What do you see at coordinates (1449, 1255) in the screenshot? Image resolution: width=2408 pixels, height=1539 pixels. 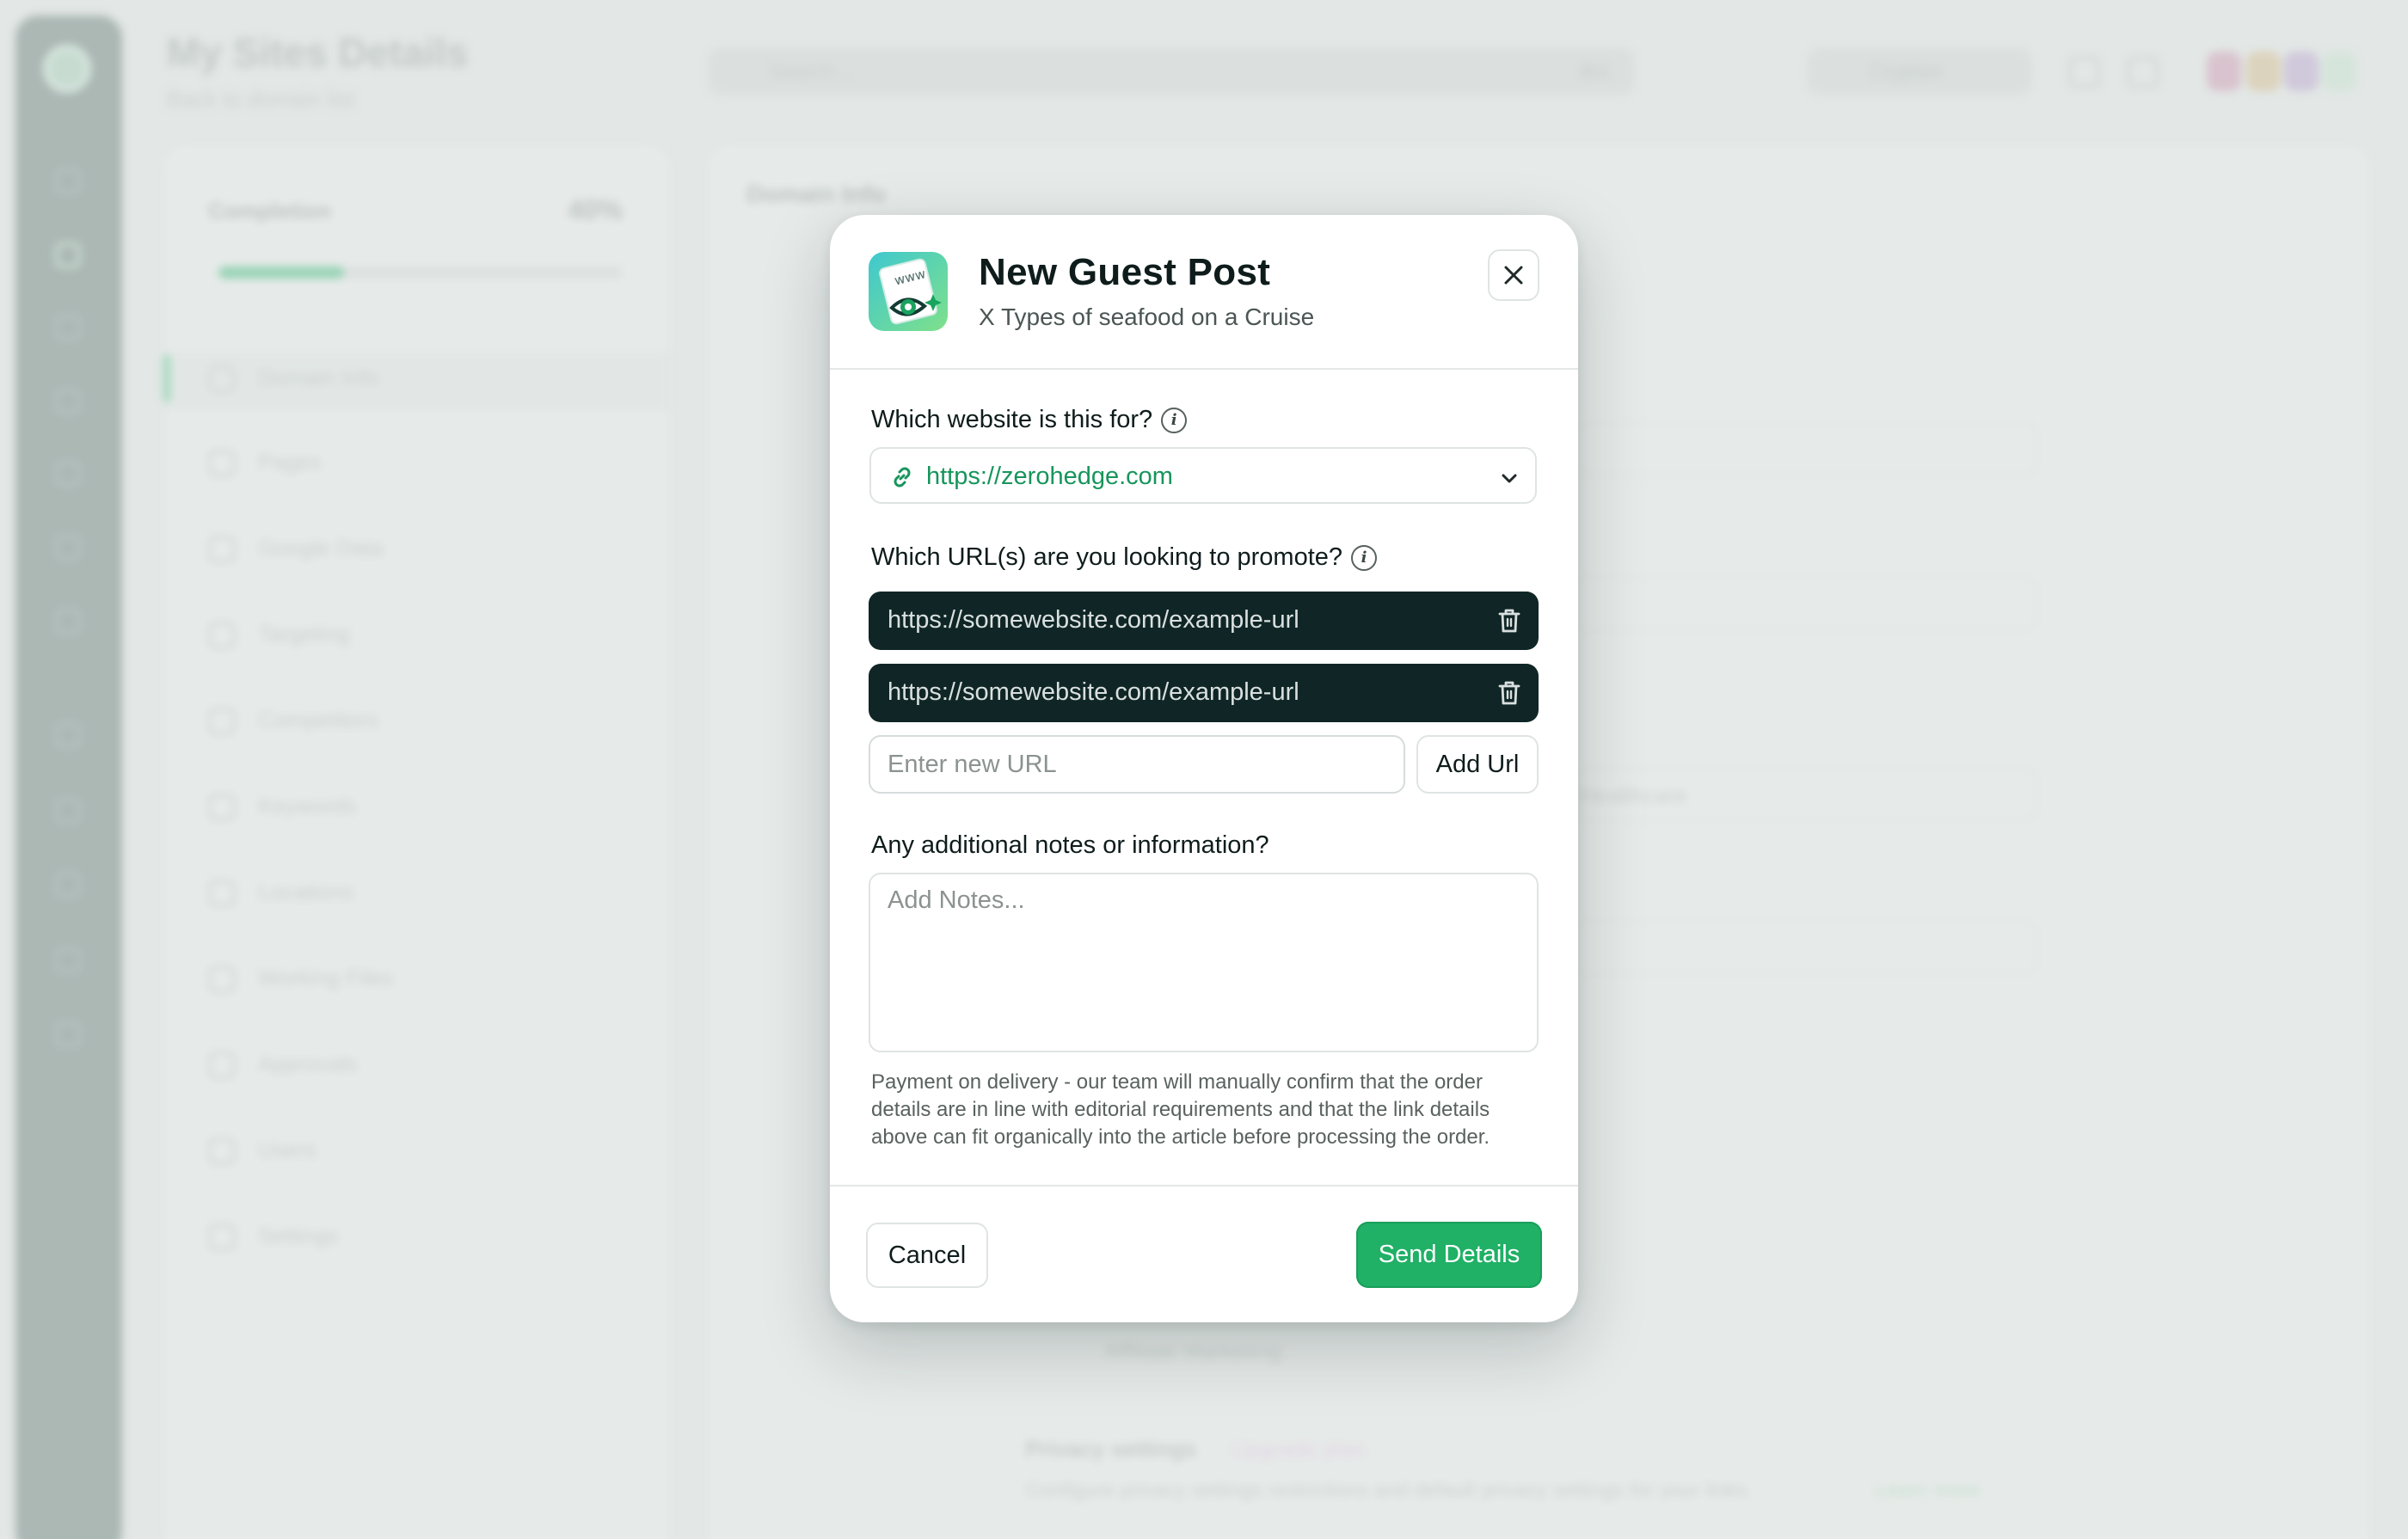 I see `send-details-button: Send Details` at bounding box center [1449, 1255].